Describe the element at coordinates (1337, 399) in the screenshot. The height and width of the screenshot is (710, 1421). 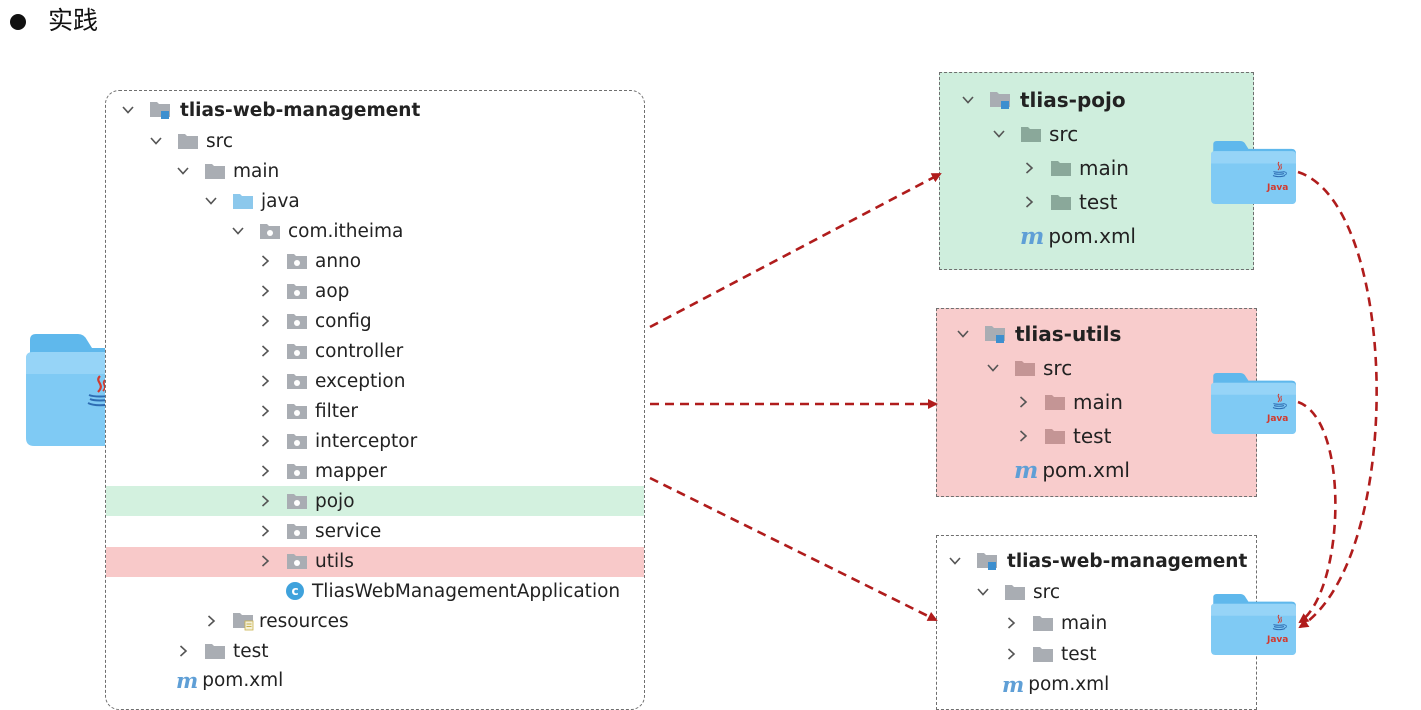
I see `arrow-pojo-to-web` at that location.